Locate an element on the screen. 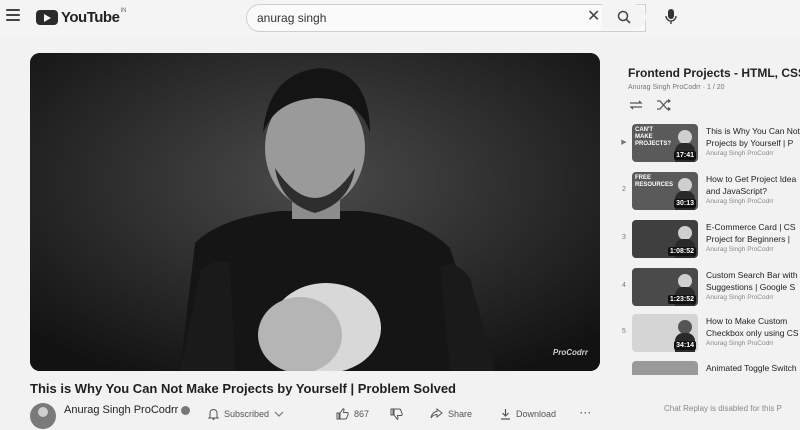 The width and height of the screenshot is (800, 430). thumbs-down-icon is located at coordinates (396, 414).